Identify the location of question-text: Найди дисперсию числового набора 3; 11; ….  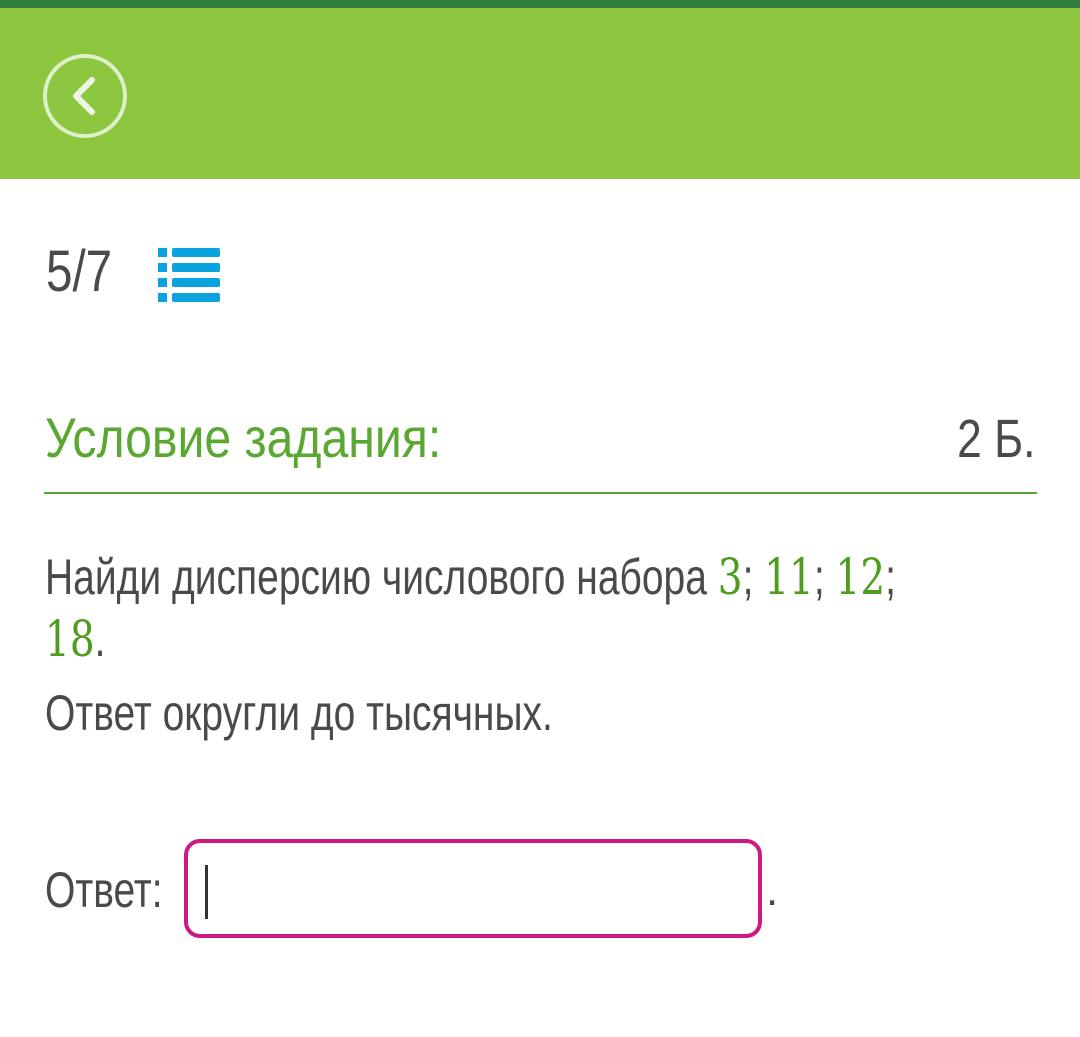
(544, 608).